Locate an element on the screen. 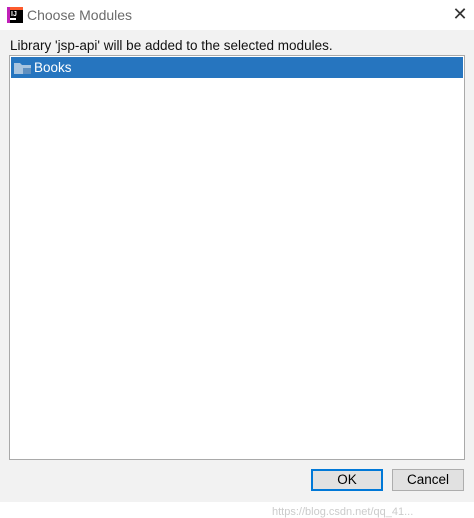  title-bar: IJ Choose Modules ✕ is located at coordinates (237, 15).